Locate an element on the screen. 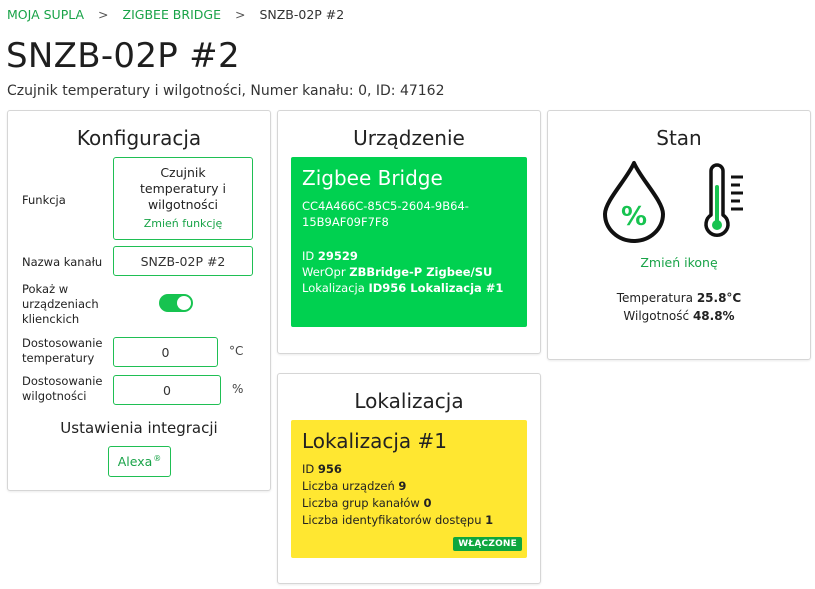 This screenshot has height=589, width=815. function-value-line2: temperatury i is located at coordinates (183, 188).